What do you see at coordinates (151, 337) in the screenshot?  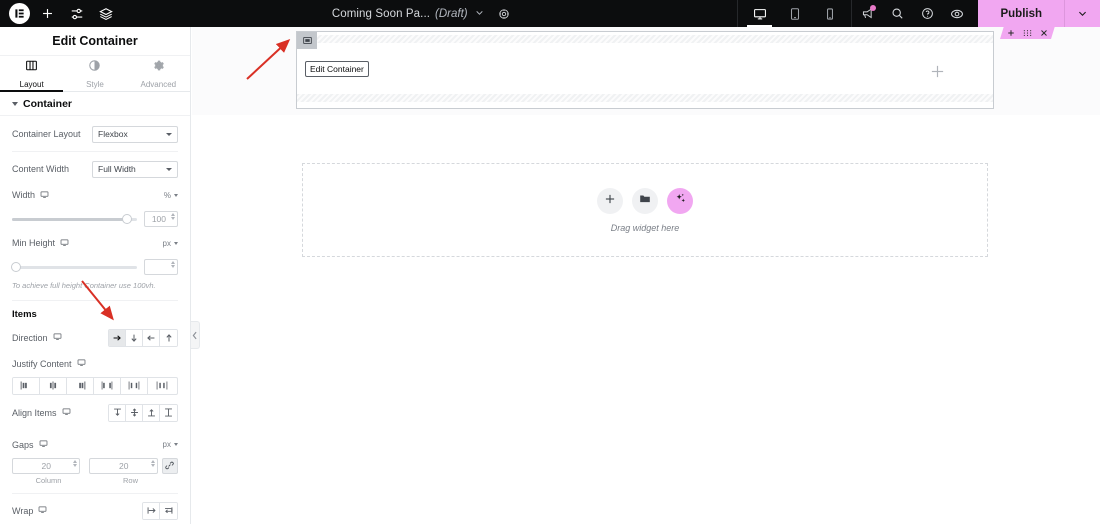 I see `direction-row-reverse-button` at bounding box center [151, 337].